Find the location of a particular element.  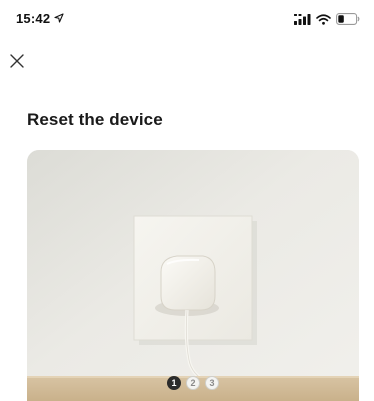

close-icon is located at coordinates (17, 63).